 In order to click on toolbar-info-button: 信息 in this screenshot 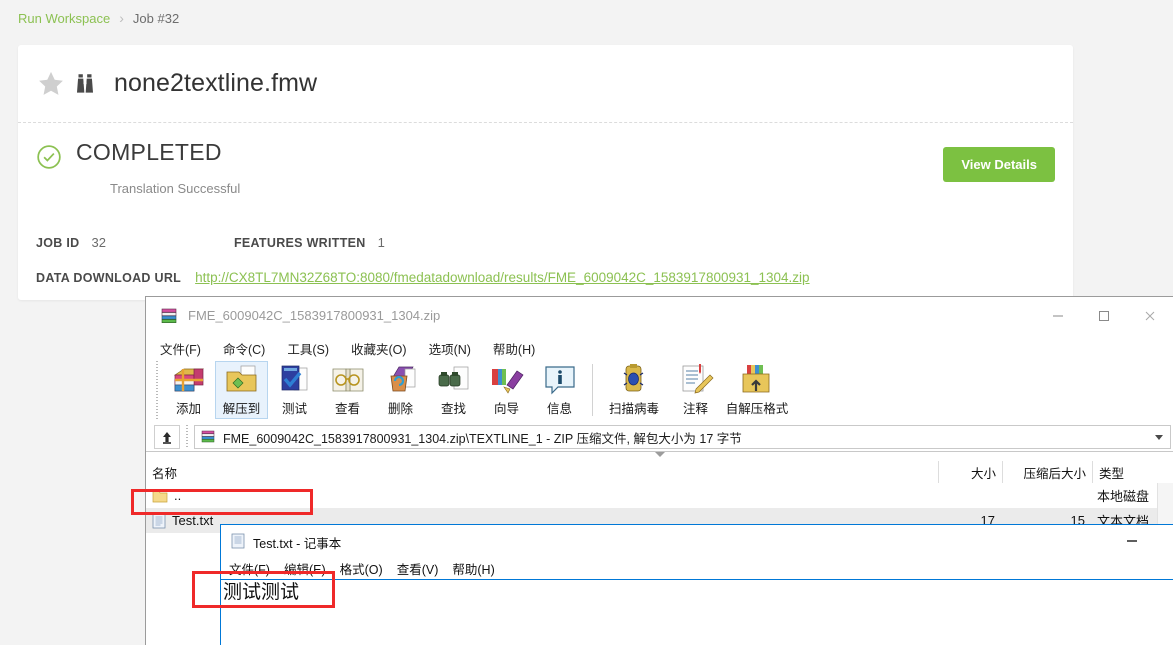, I will do `click(559, 390)`.